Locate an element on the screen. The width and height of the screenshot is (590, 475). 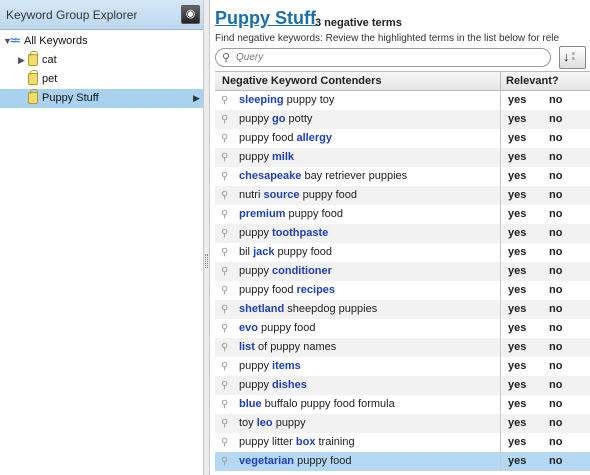
tree-item-pet: pet is located at coordinates (101, 79).